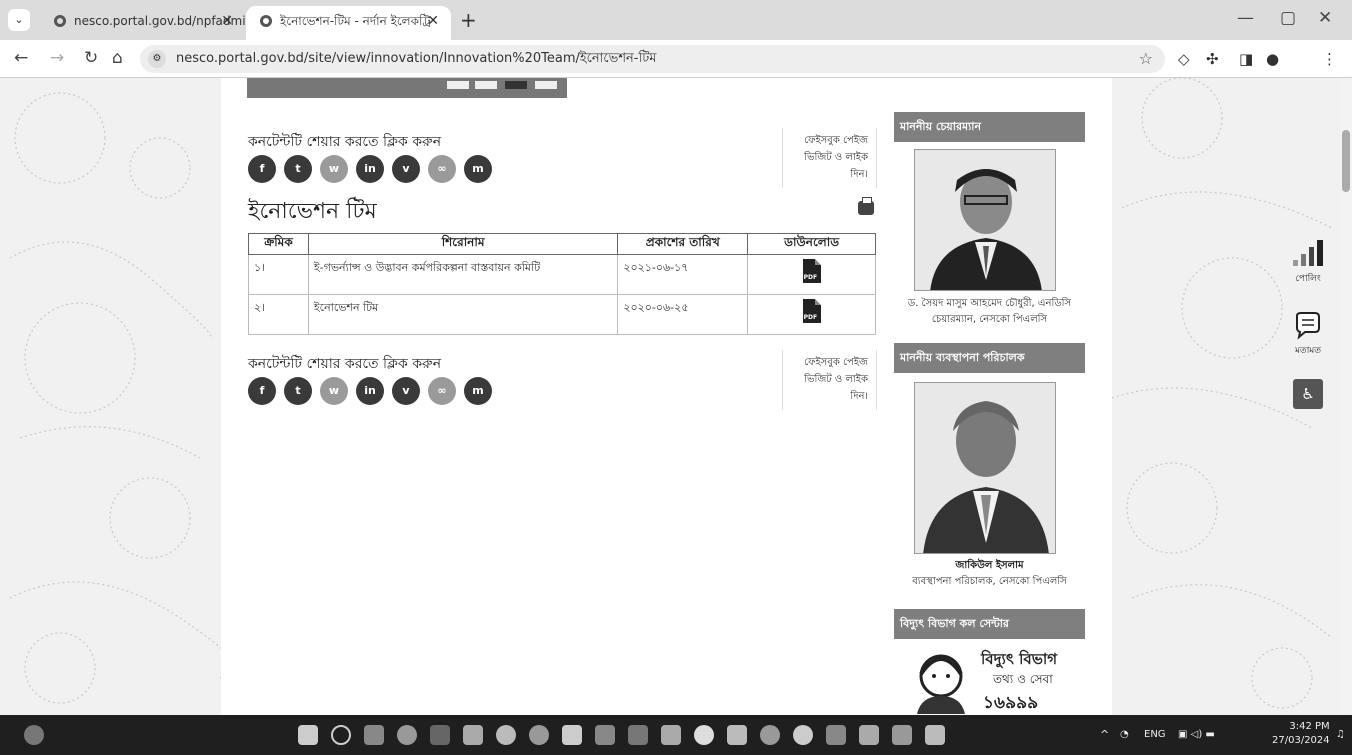  I want to click on browser-tab-active: ইনোভেশন-টিম - নর্দান ইলেকট্রি ✕, so click(348, 23).